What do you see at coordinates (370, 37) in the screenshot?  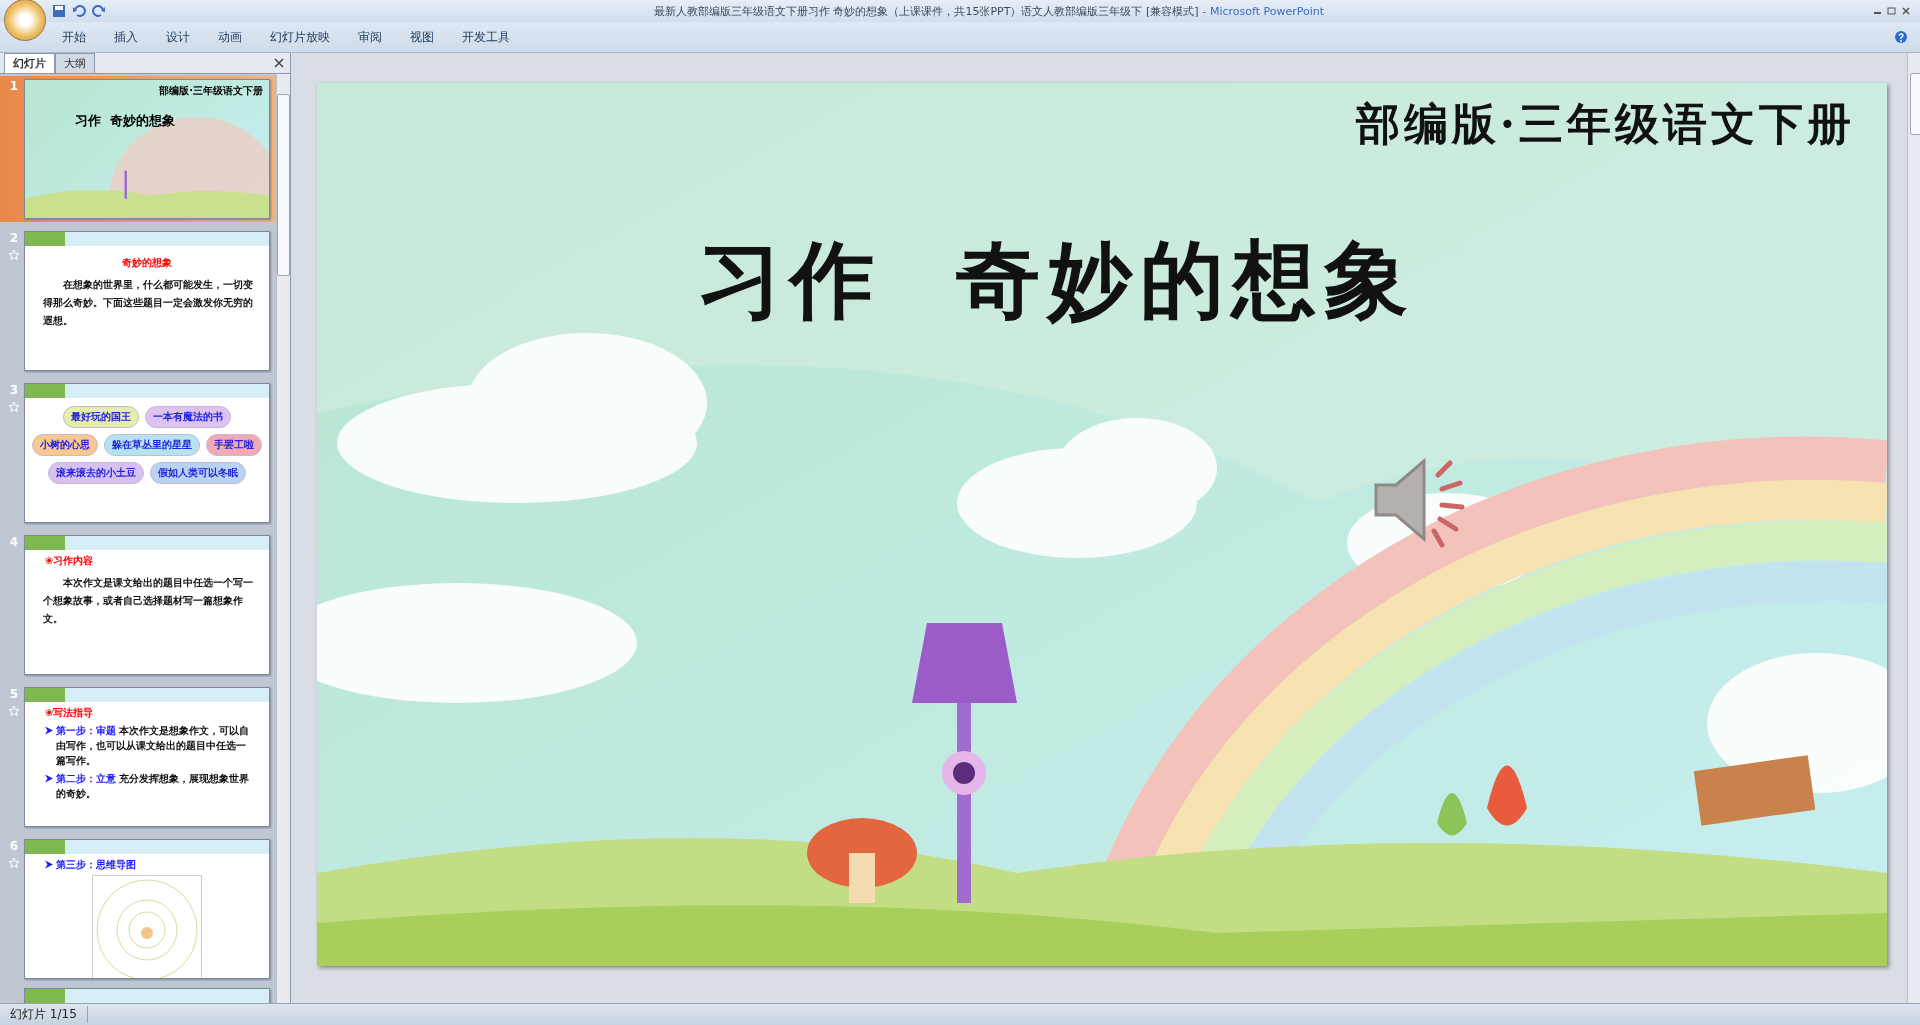 I see `ribbon-tab: 审阅` at bounding box center [370, 37].